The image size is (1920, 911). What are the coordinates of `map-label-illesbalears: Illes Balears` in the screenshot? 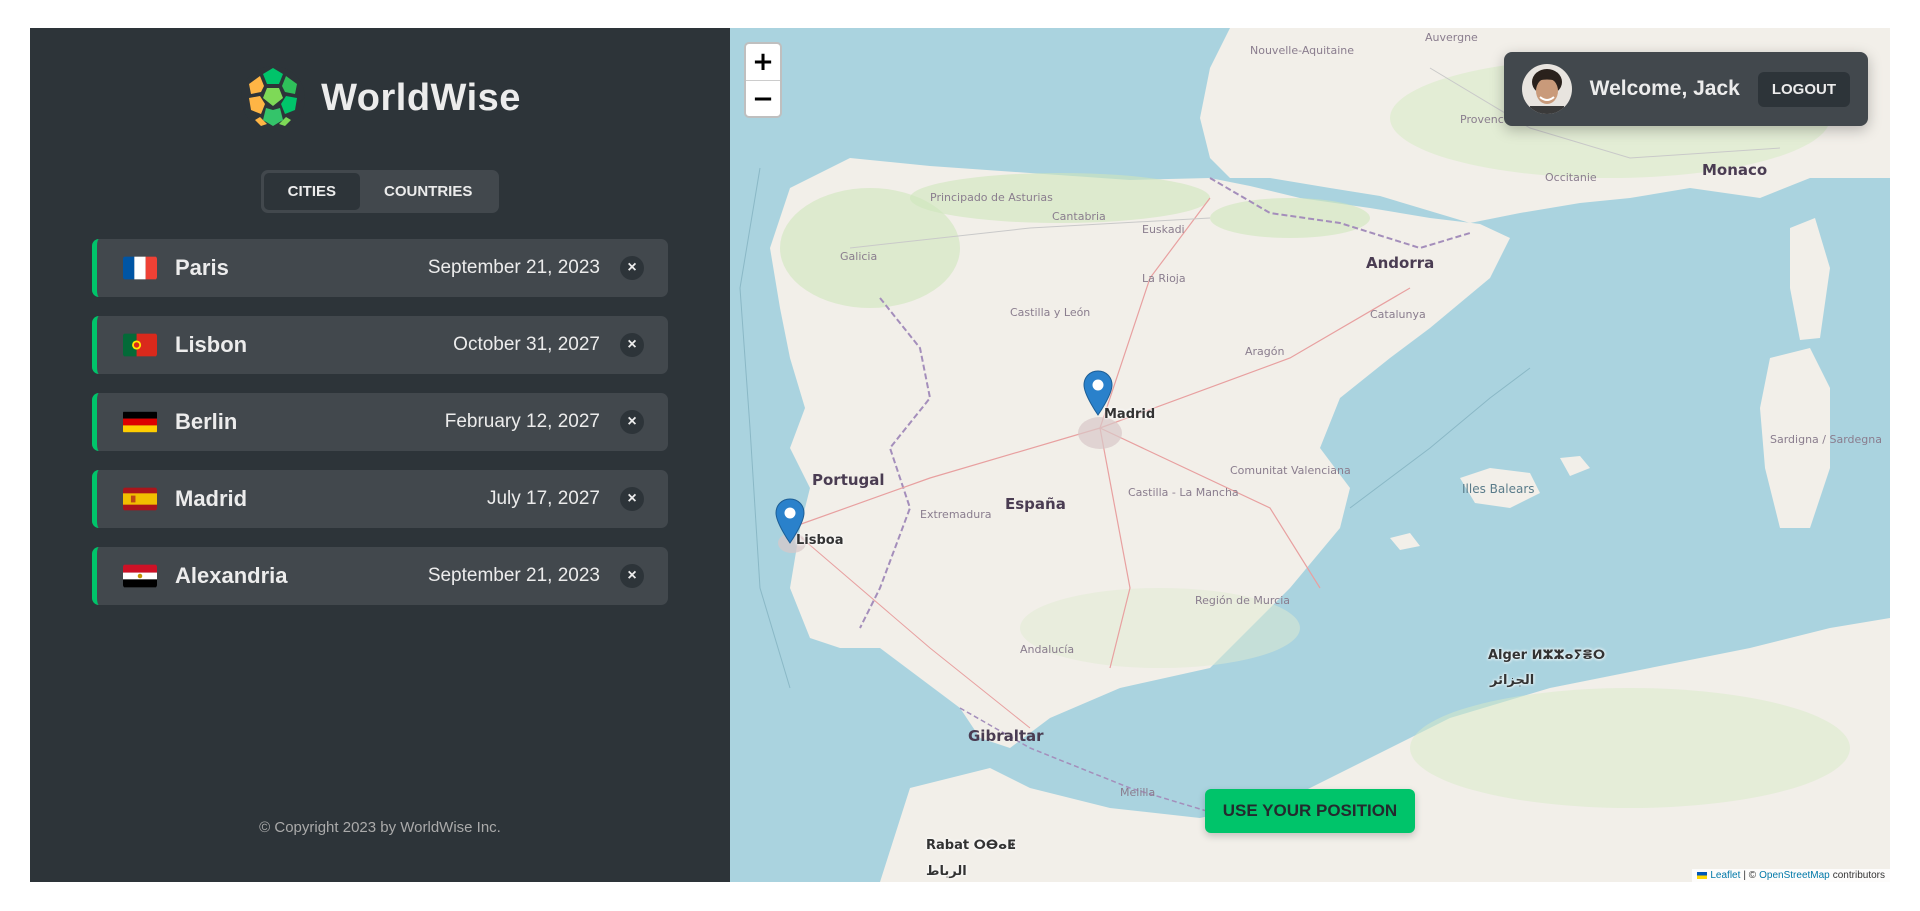 It's located at (1498, 489).